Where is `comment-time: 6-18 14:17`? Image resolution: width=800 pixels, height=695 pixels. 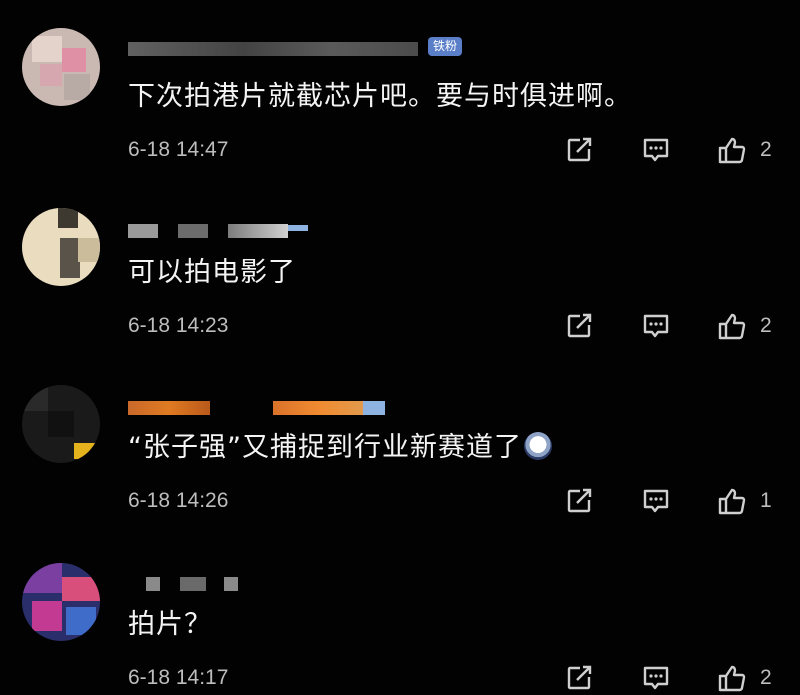 comment-time: 6-18 14:17 is located at coordinates (178, 677).